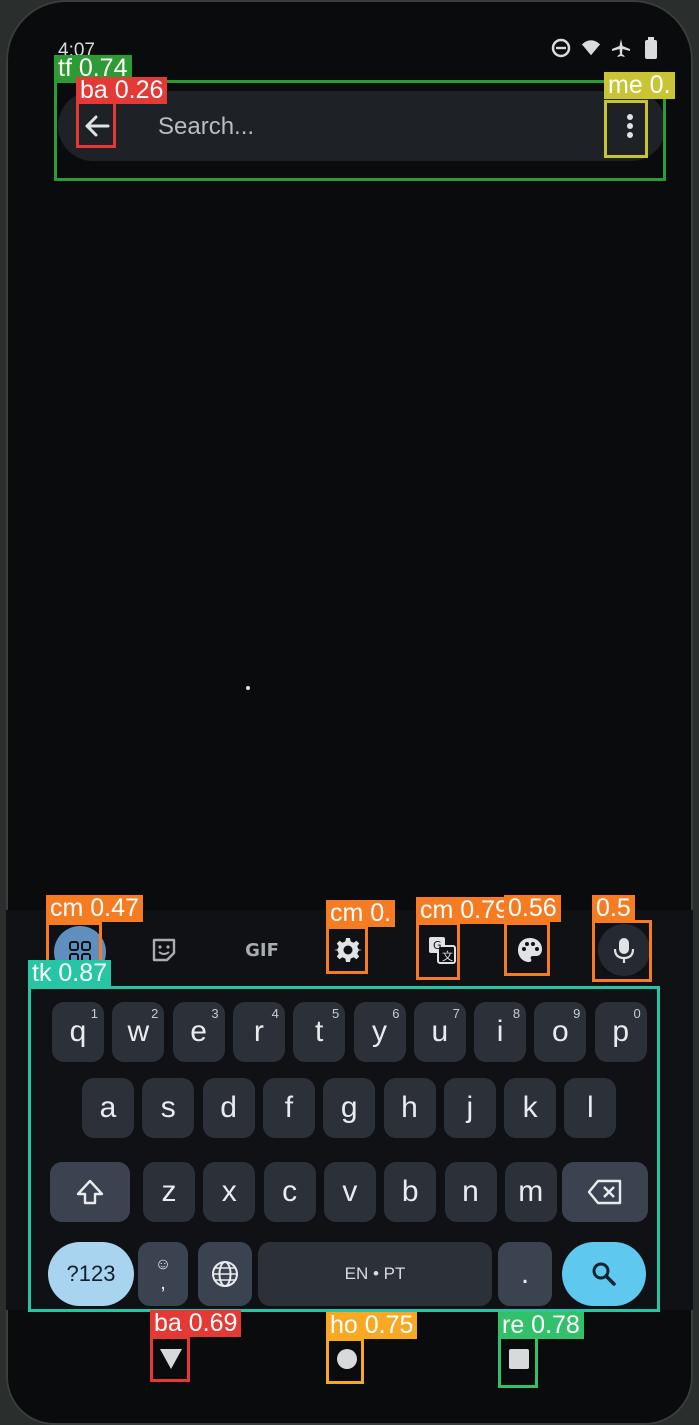 This screenshot has height=1425, width=699. What do you see at coordinates (639, 85) in the screenshot?
I see `detection-label: me 0.` at bounding box center [639, 85].